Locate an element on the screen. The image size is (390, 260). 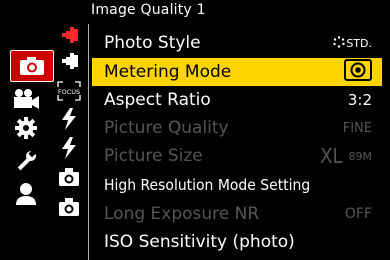
menu-item-picture-quality: Picture Quality FINE is located at coordinates (237, 128).